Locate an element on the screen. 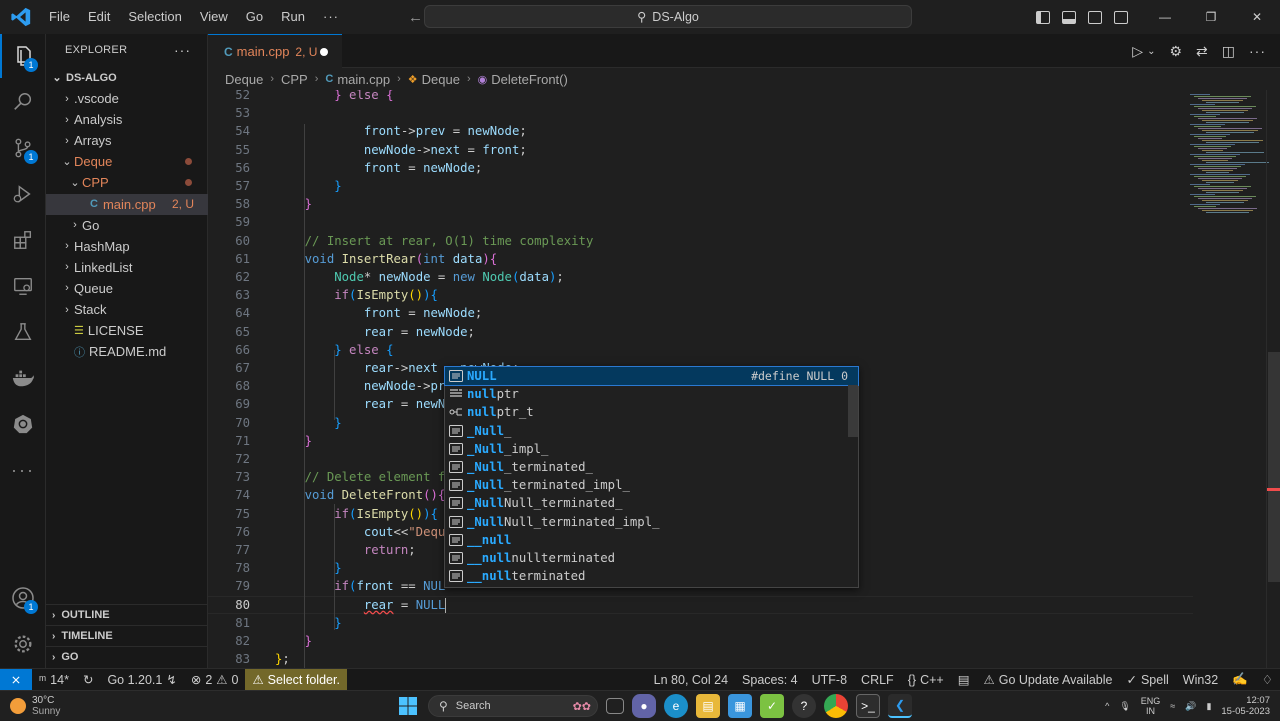 This screenshot has width=1280, height=721. tray-chevron-up-icon: ^ is located at coordinates (1107, 706).